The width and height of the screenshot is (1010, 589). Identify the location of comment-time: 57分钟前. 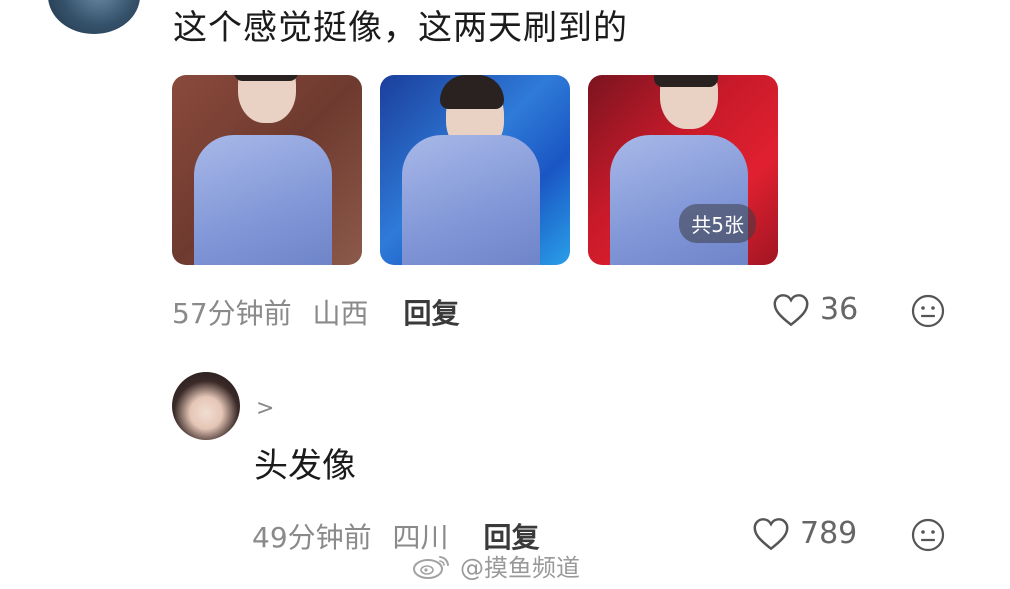
(232, 313).